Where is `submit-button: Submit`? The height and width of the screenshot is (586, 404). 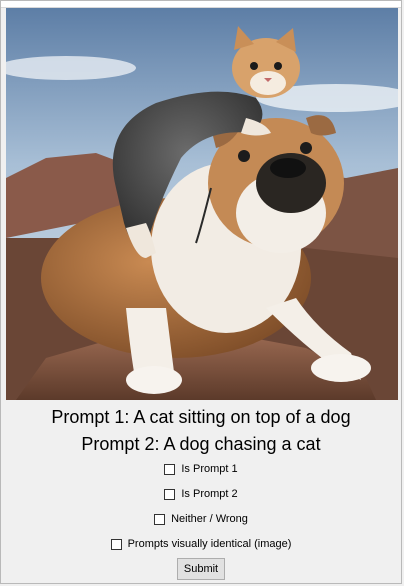 submit-button: Submit is located at coordinates (201, 569).